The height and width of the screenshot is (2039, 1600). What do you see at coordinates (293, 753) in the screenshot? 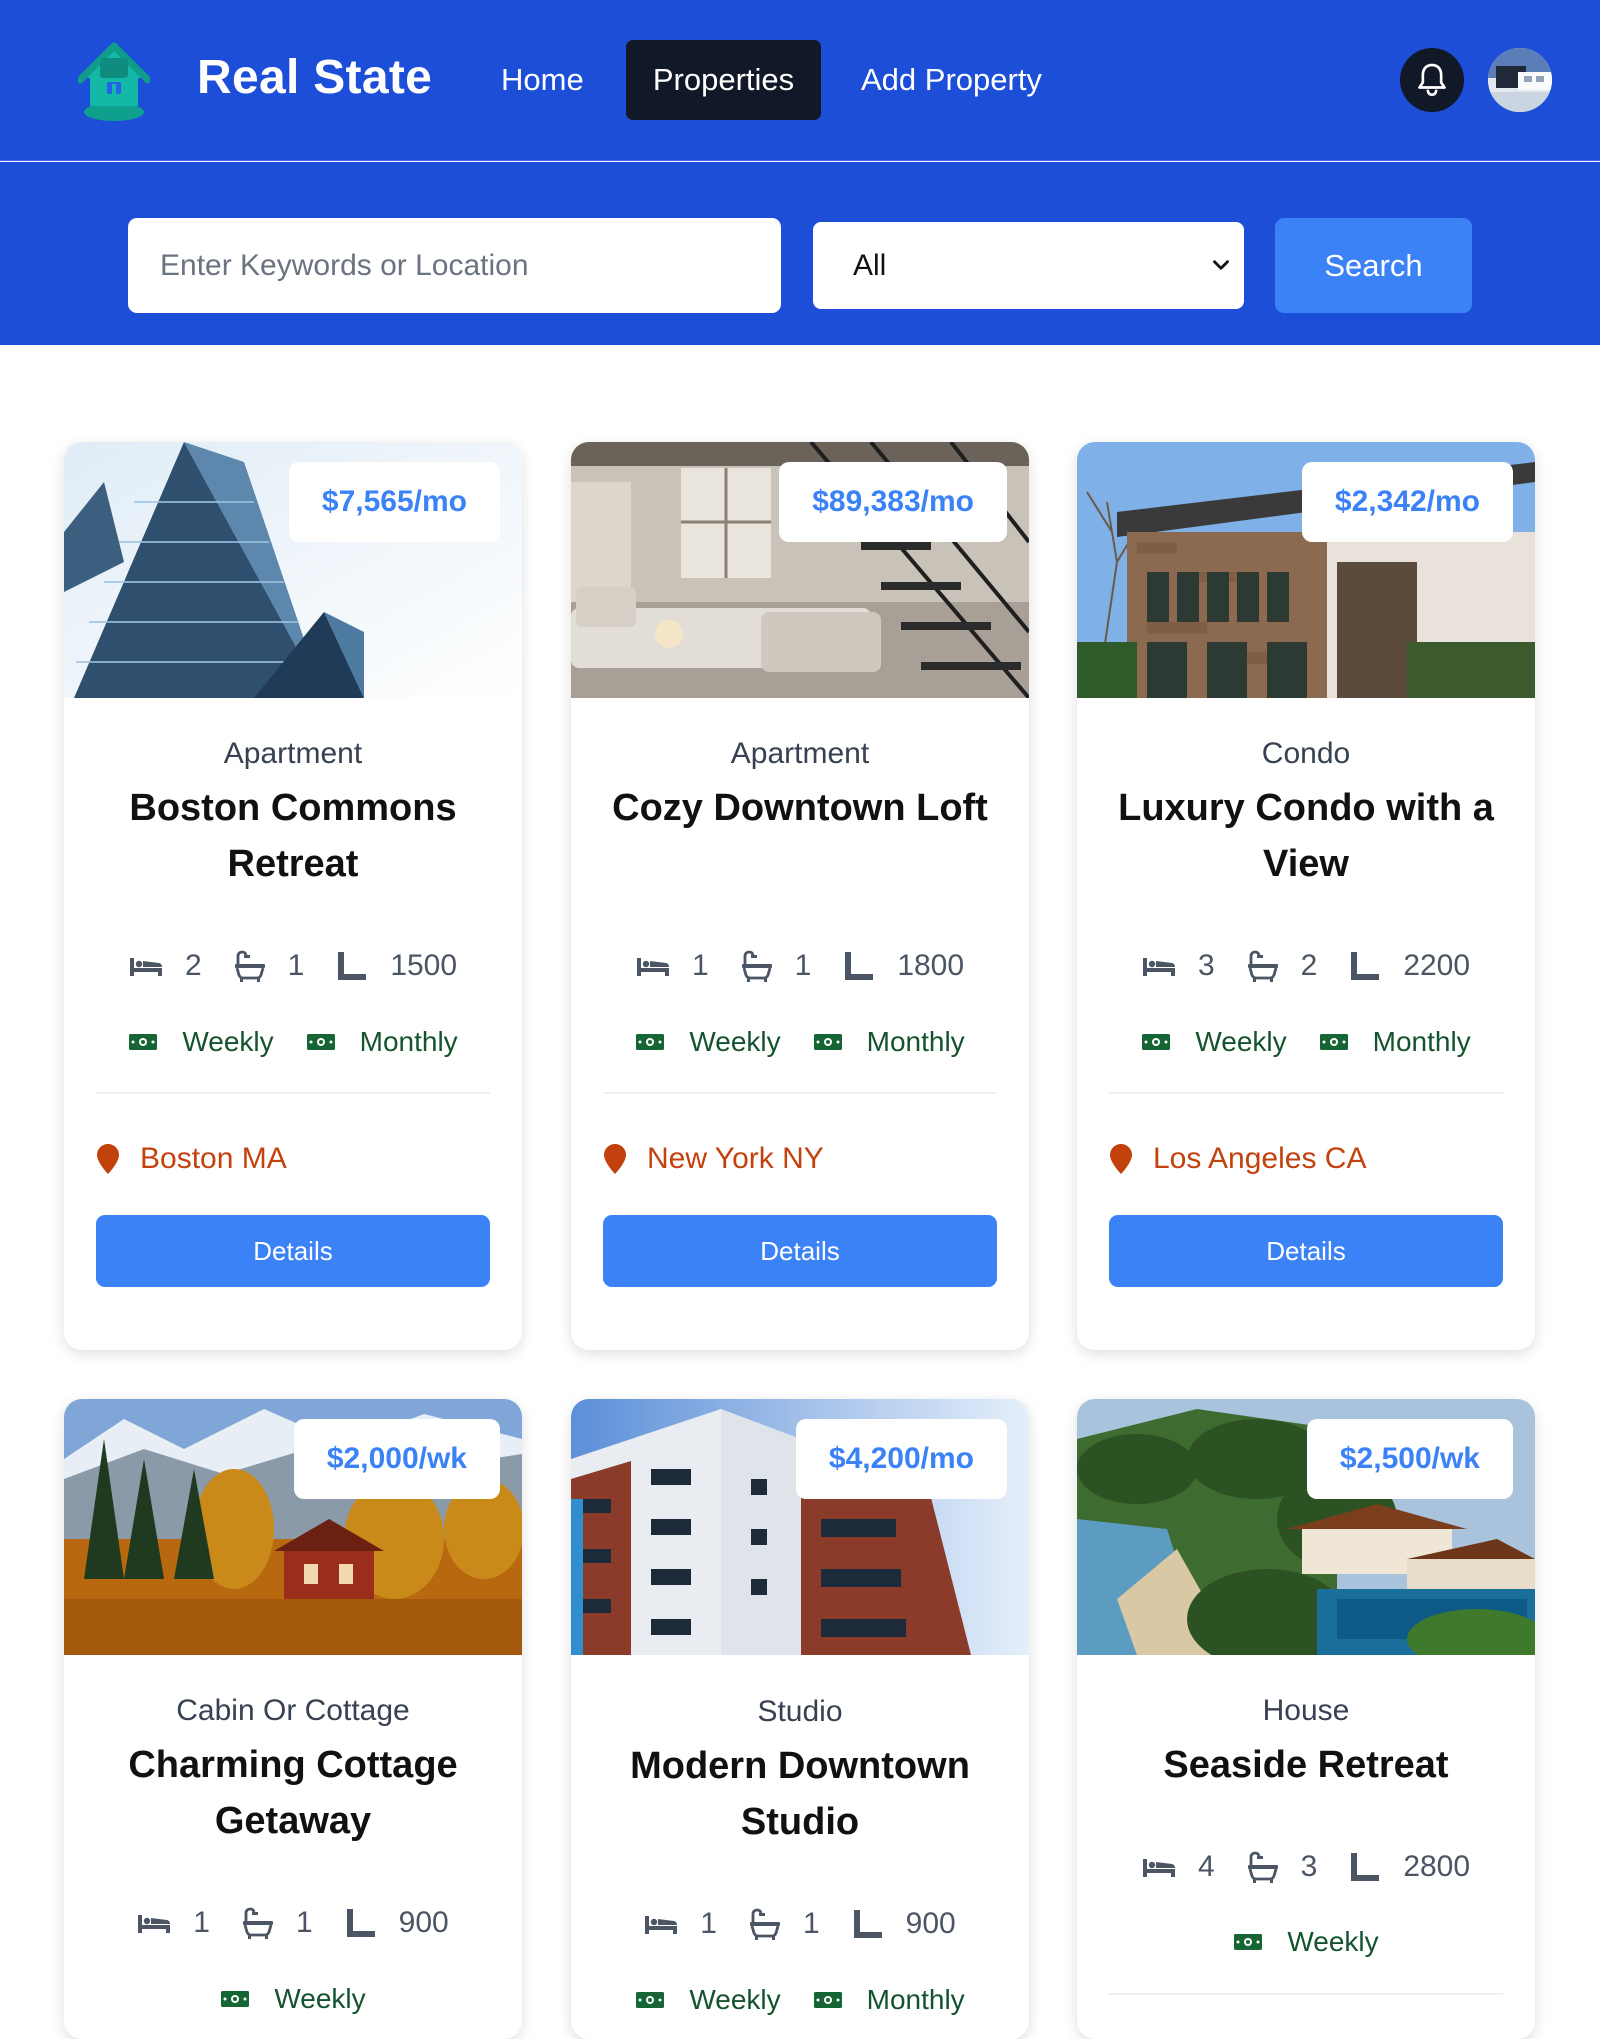
I see `property-type-label: Apartment` at bounding box center [293, 753].